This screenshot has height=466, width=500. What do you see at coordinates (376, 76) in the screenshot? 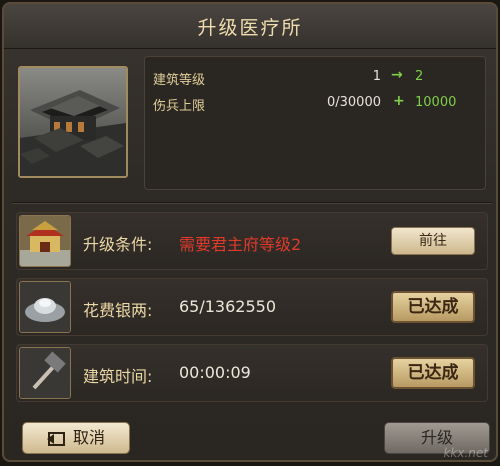
I see `stat-current-level: 1` at bounding box center [376, 76].